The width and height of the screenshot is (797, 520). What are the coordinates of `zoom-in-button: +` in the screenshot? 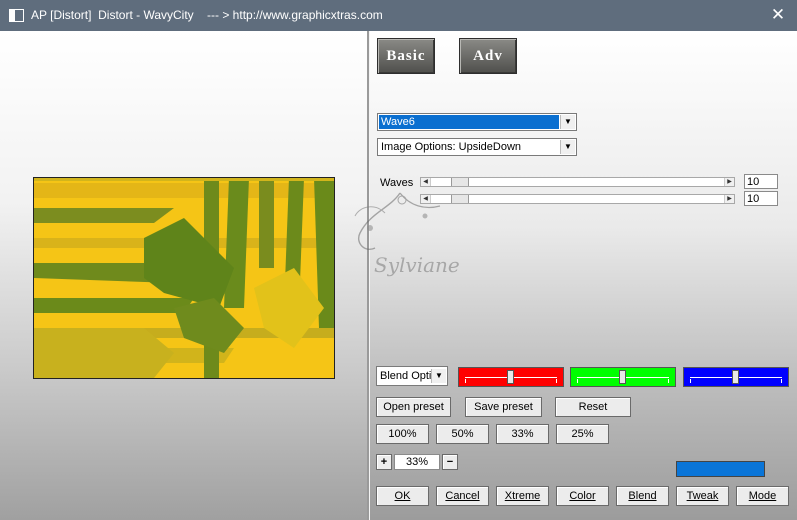 It's located at (384, 462).